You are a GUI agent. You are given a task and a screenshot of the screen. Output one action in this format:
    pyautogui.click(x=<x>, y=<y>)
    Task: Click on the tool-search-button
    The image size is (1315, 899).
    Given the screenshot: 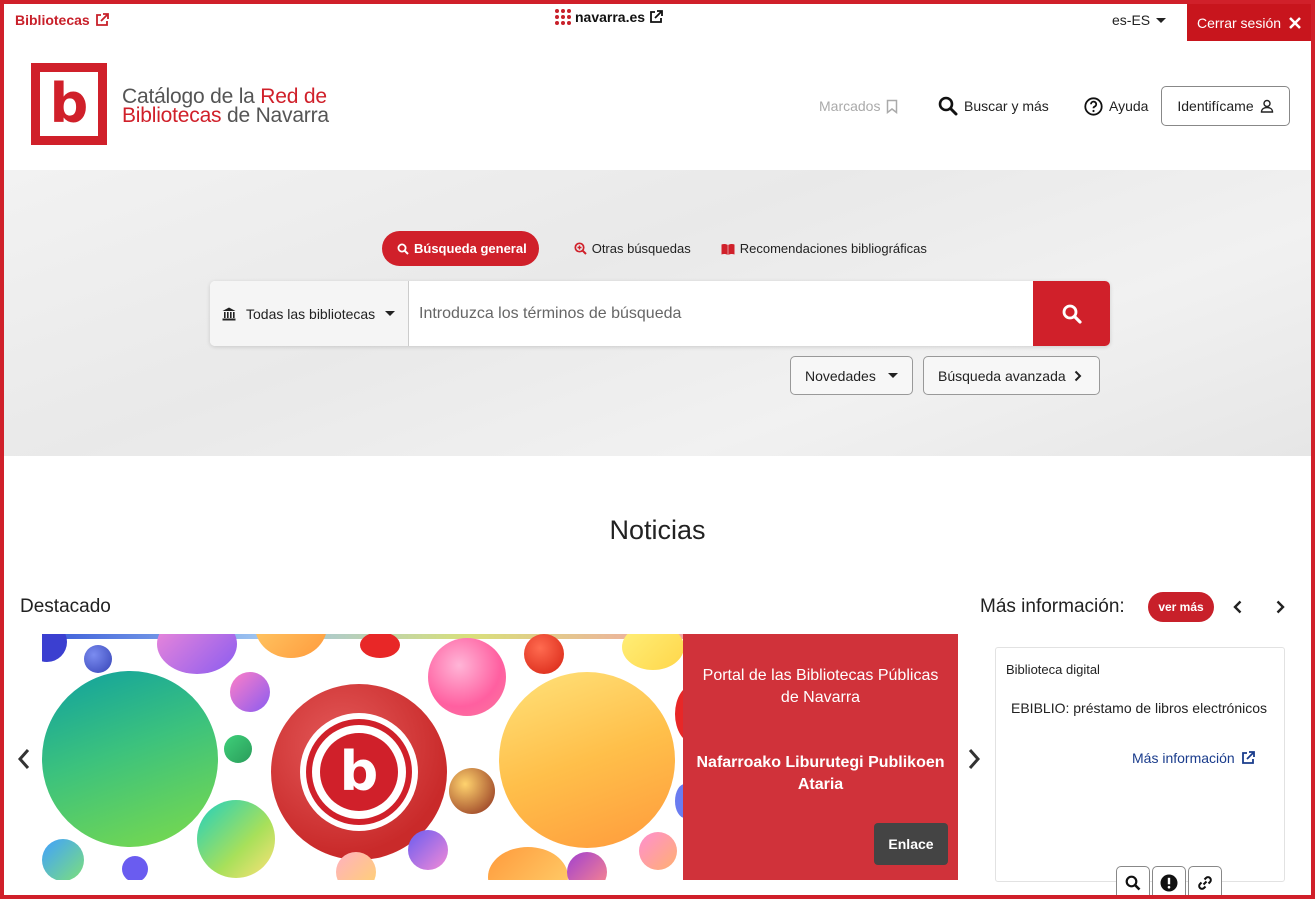 What is the action you would take?
    pyautogui.click(x=1133, y=882)
    